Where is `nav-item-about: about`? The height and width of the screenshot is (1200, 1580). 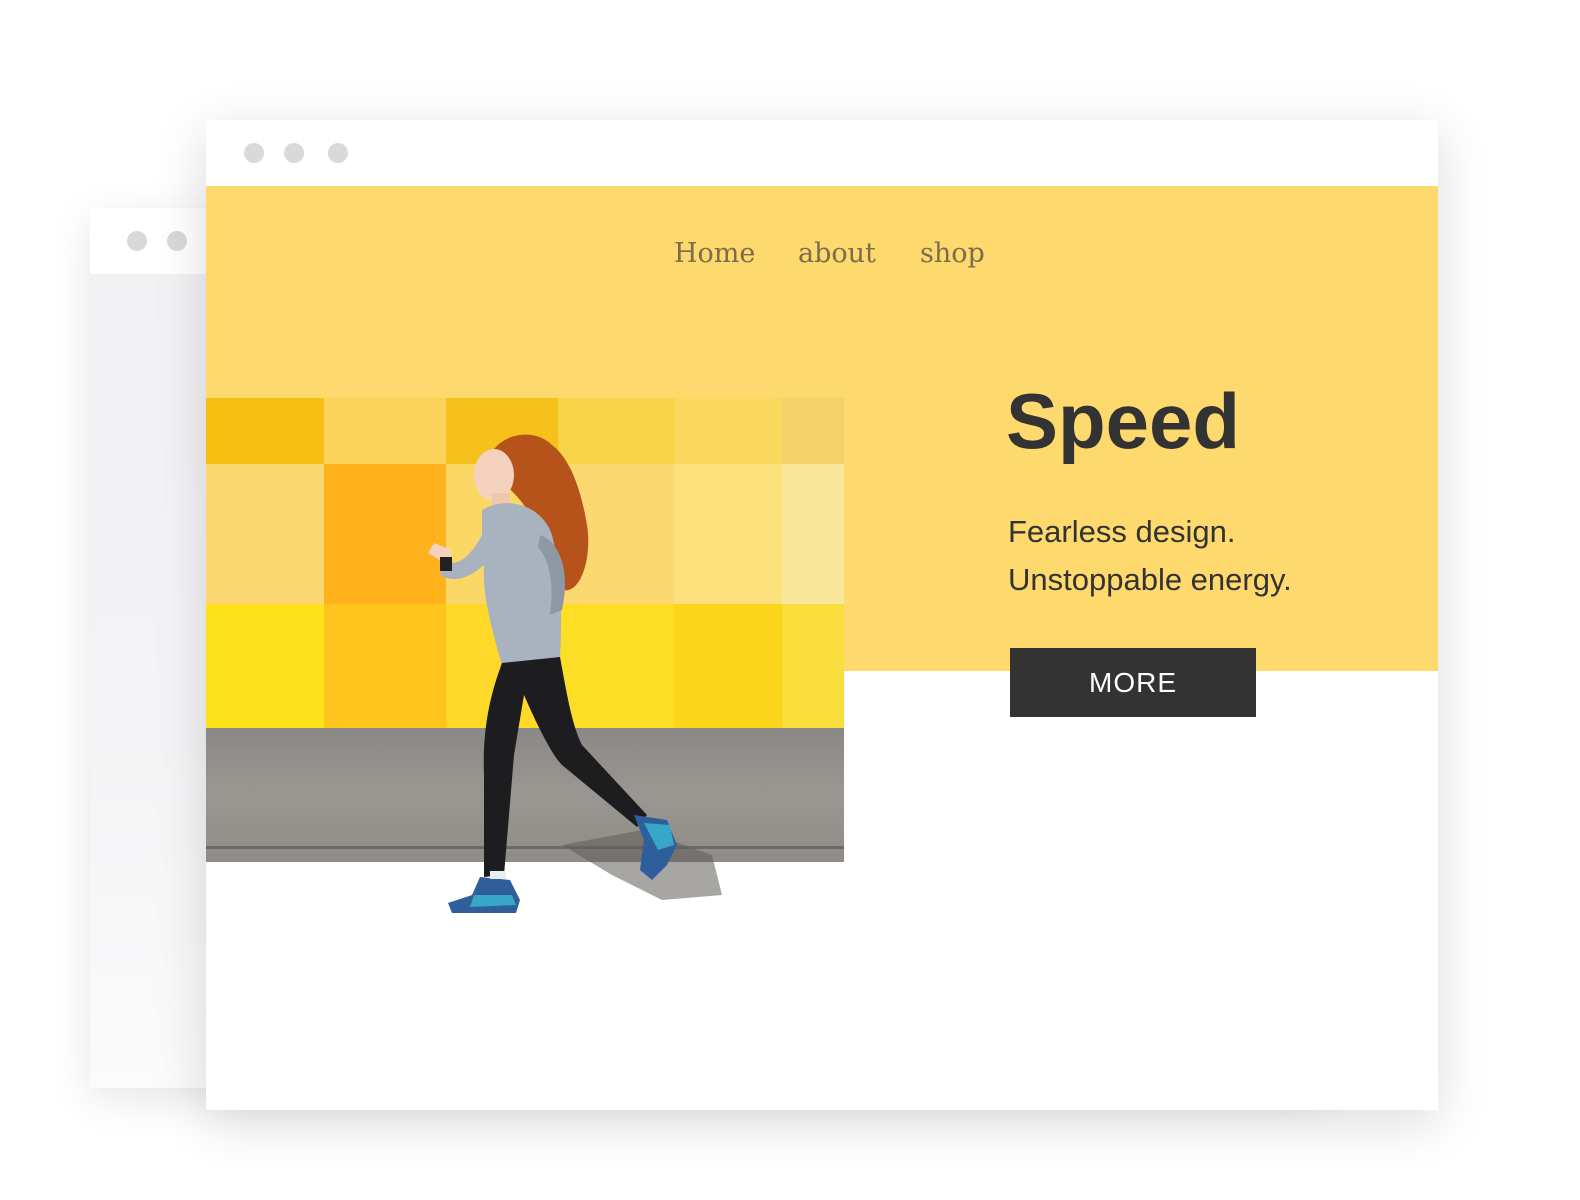 nav-item-about: about is located at coordinates (837, 253).